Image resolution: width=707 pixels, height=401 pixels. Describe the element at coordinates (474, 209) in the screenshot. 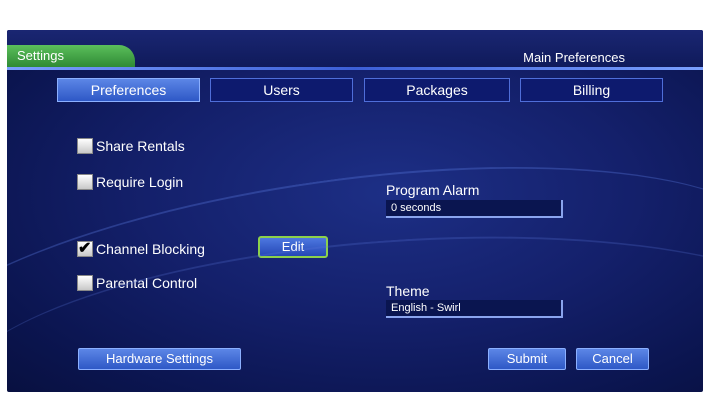

I see `program-alarm-field: 0 seconds` at that location.